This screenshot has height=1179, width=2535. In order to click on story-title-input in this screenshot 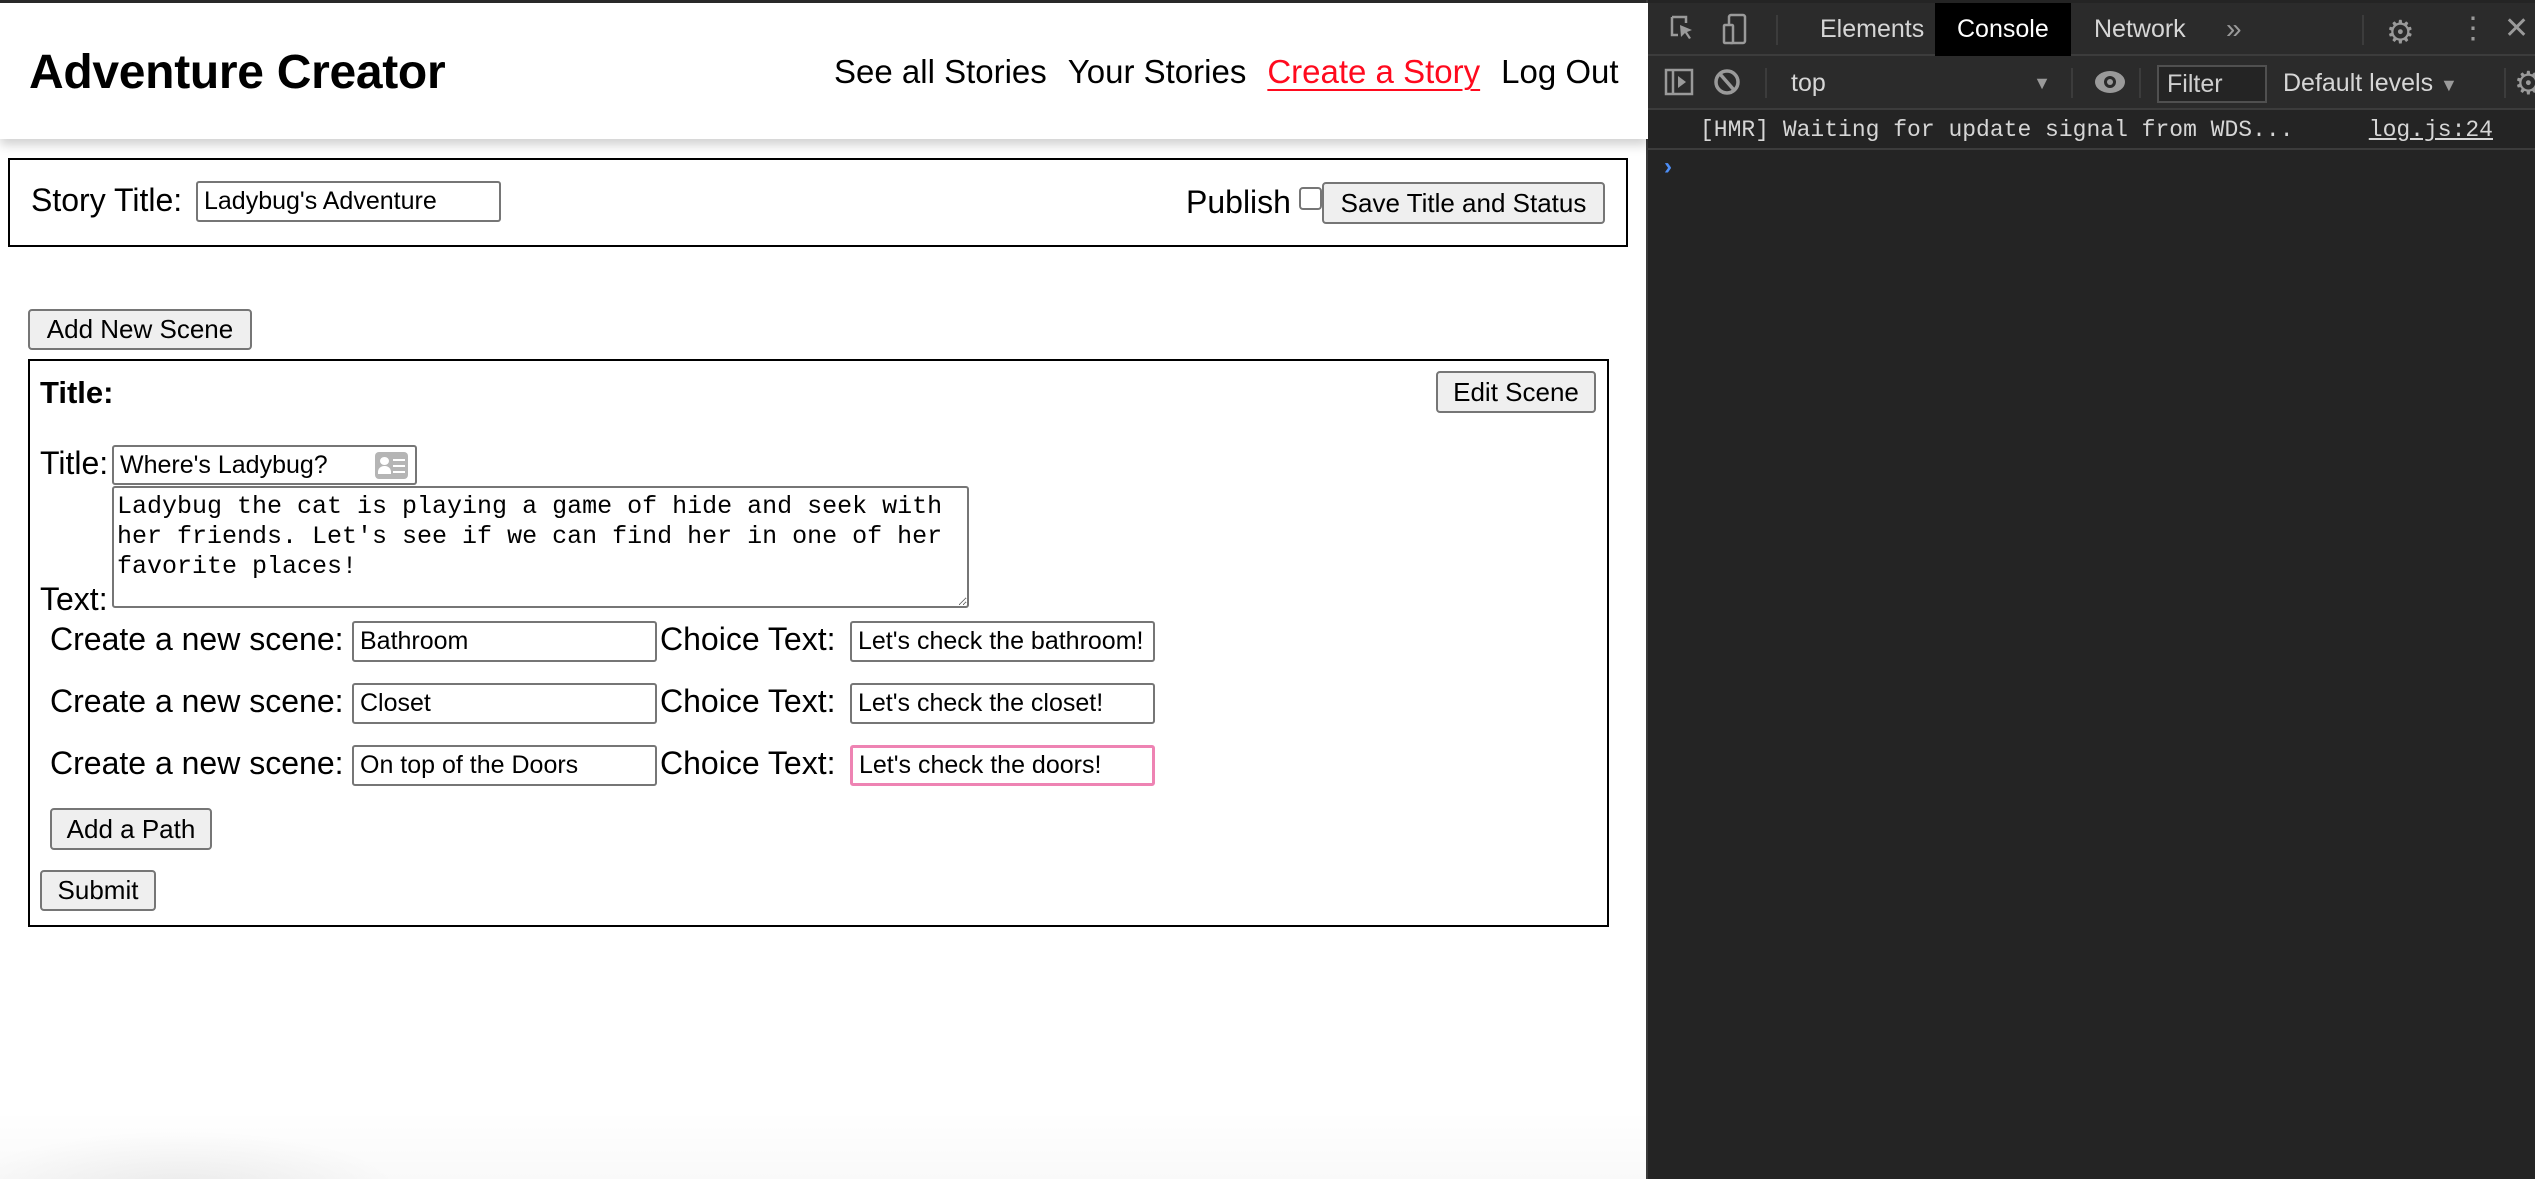, I will do `click(348, 201)`.